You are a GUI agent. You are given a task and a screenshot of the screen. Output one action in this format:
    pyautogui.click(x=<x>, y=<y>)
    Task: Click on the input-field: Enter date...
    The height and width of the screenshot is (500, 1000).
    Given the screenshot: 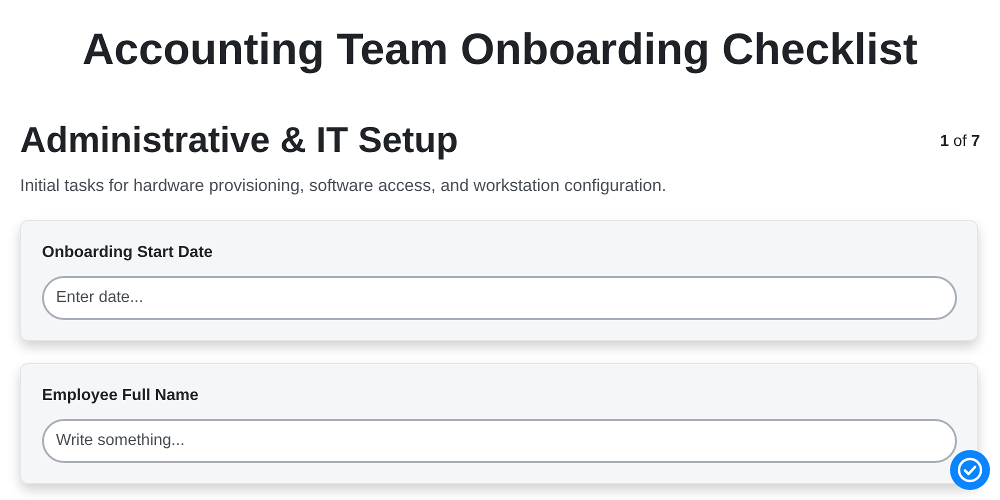 What is the action you would take?
    pyautogui.click(x=499, y=298)
    